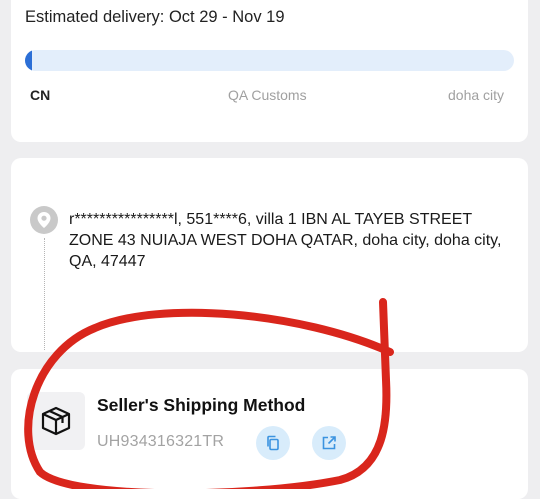 This screenshot has width=540, height=499. Describe the element at coordinates (44, 220) in the screenshot. I see `location-pin-icon` at that location.